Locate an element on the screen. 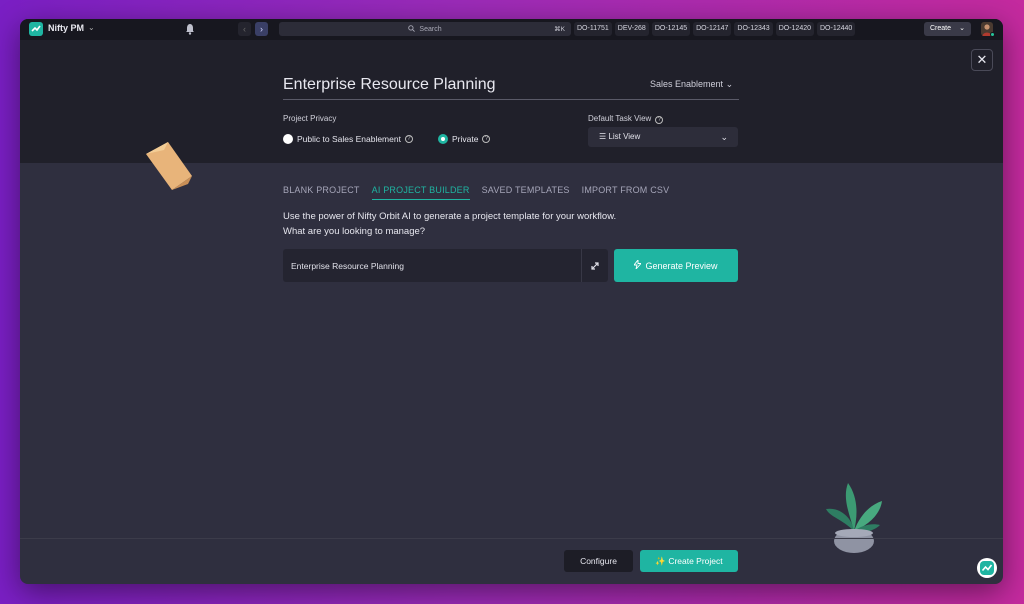 Image resolution: width=1024 pixels, height=604 pixels. radio-public: Public to Sales Enablement ? is located at coordinates (348, 139).